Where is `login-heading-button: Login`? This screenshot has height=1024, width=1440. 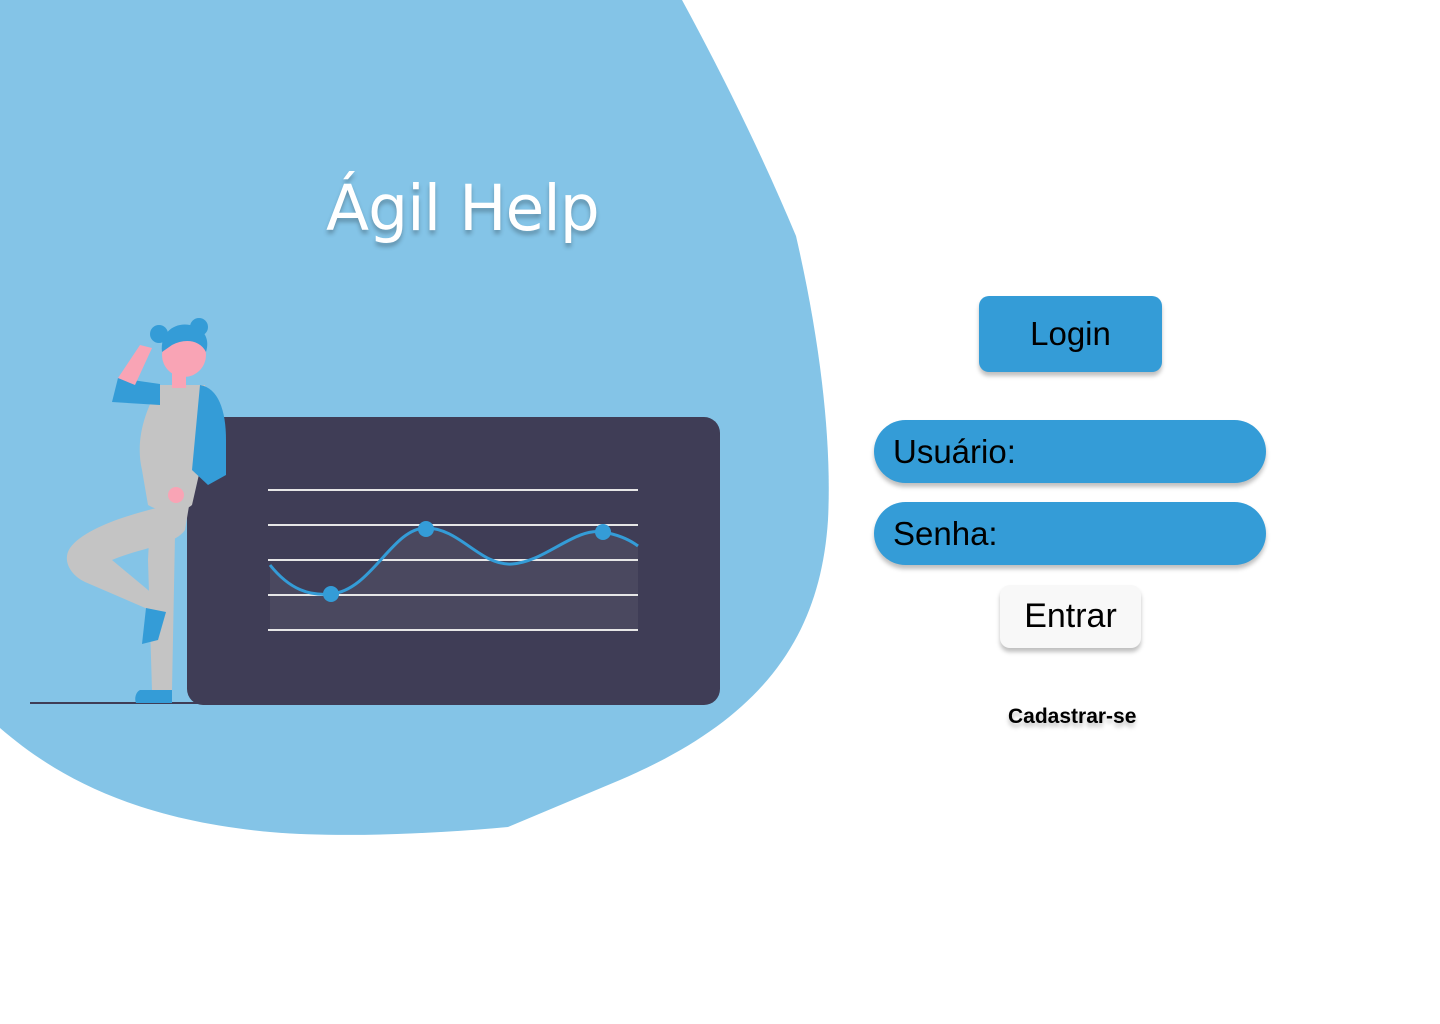
login-heading-button: Login is located at coordinates (1070, 334).